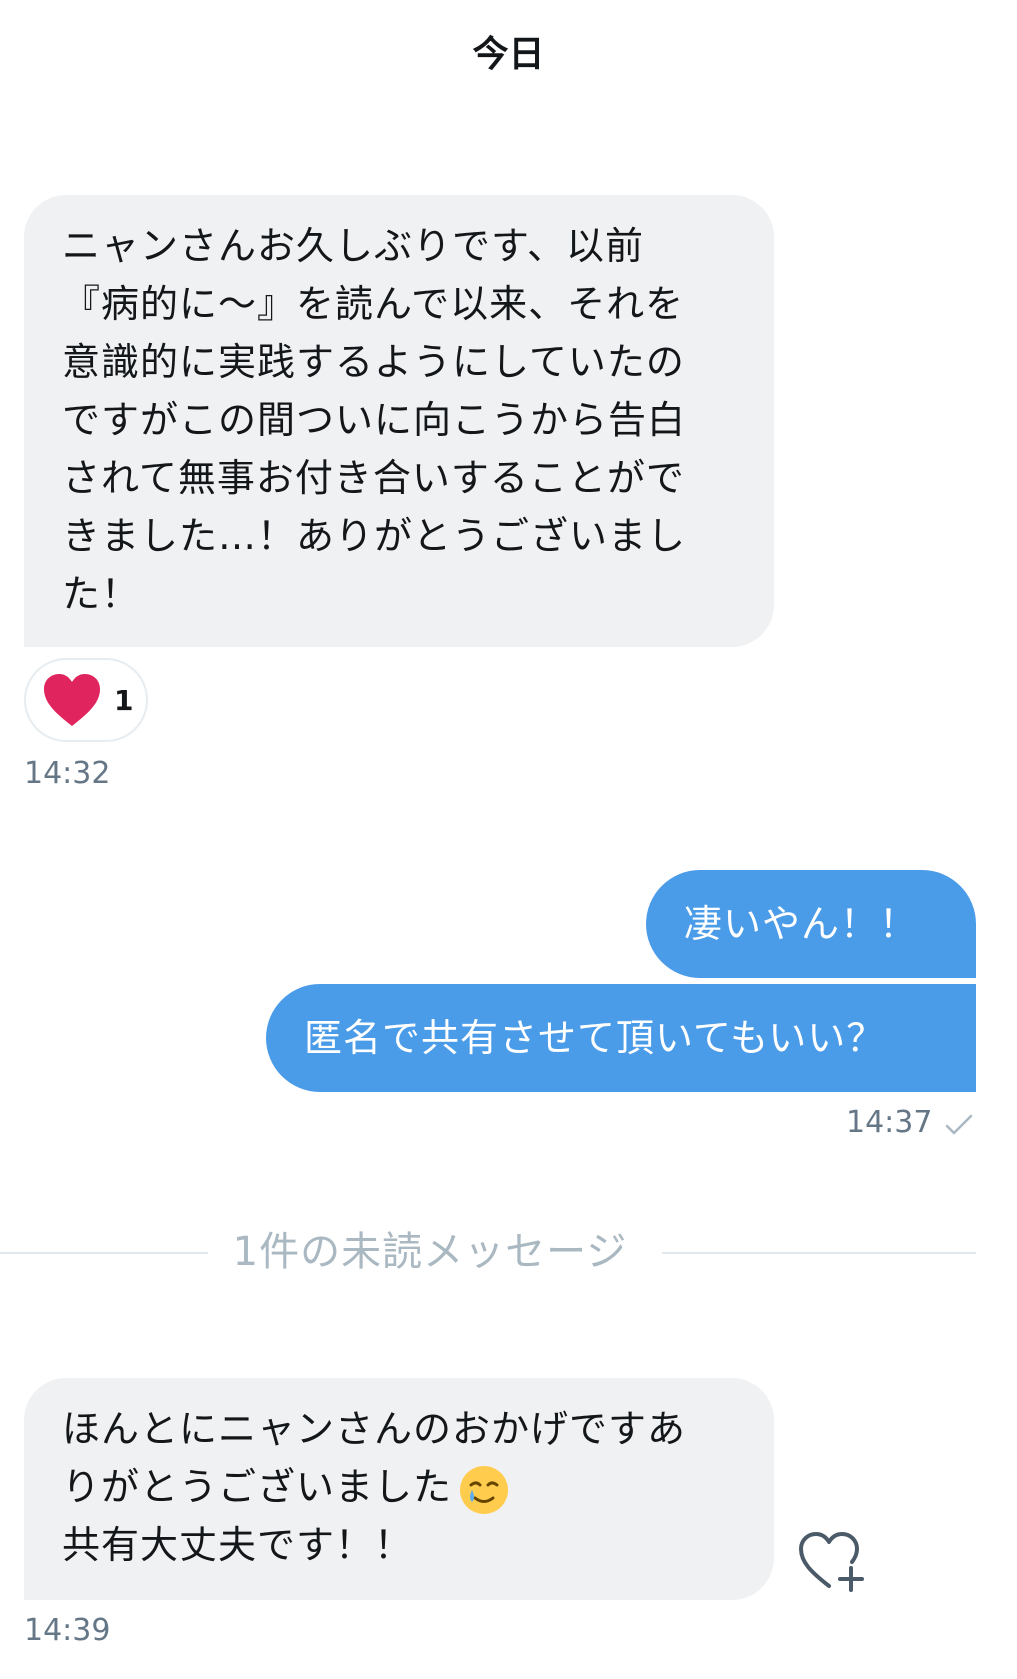 This screenshot has height=1679, width=1017. What do you see at coordinates (595, 1038) in the screenshot?
I see `message-text: 匿名で共有させて頂いてもいい？` at bounding box center [595, 1038].